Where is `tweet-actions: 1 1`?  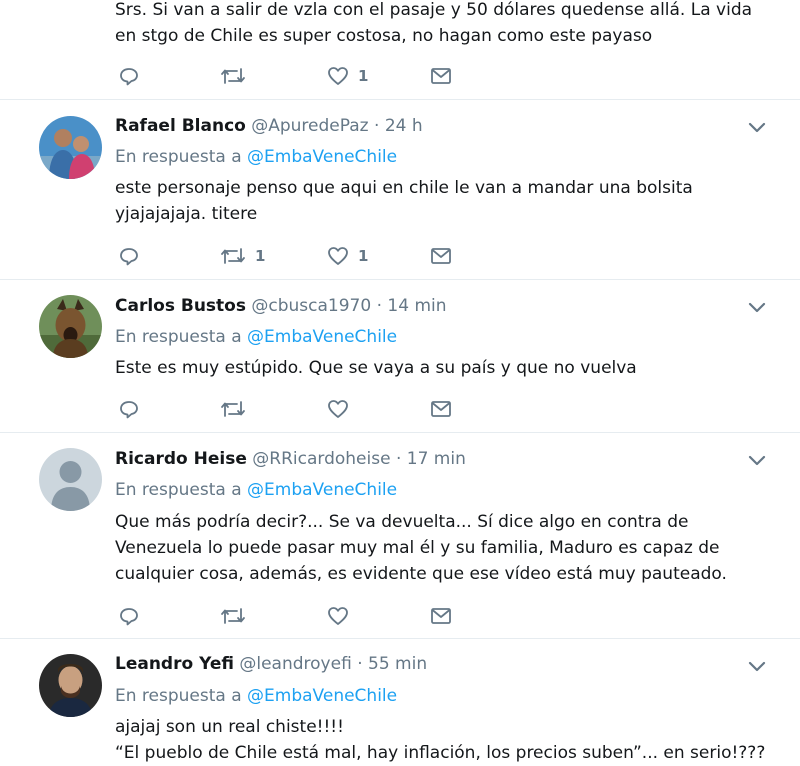 tweet-actions: 1 1 is located at coordinates (295, 256).